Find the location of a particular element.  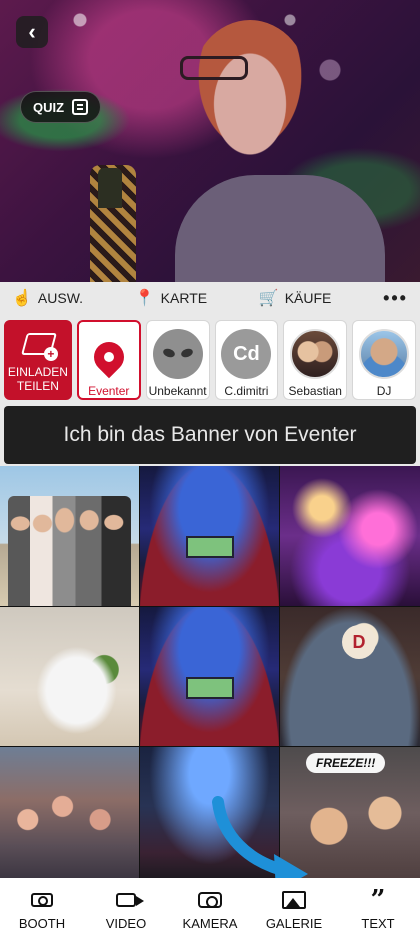

unknown-avatar is located at coordinates (177, 354).